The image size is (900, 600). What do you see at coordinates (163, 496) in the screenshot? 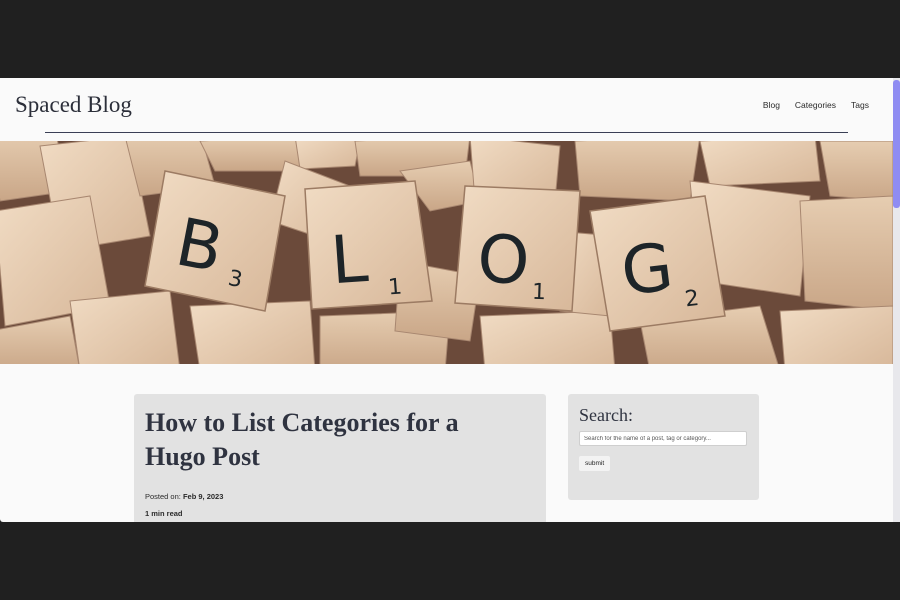
I see `posted-label: Posted on:` at bounding box center [163, 496].